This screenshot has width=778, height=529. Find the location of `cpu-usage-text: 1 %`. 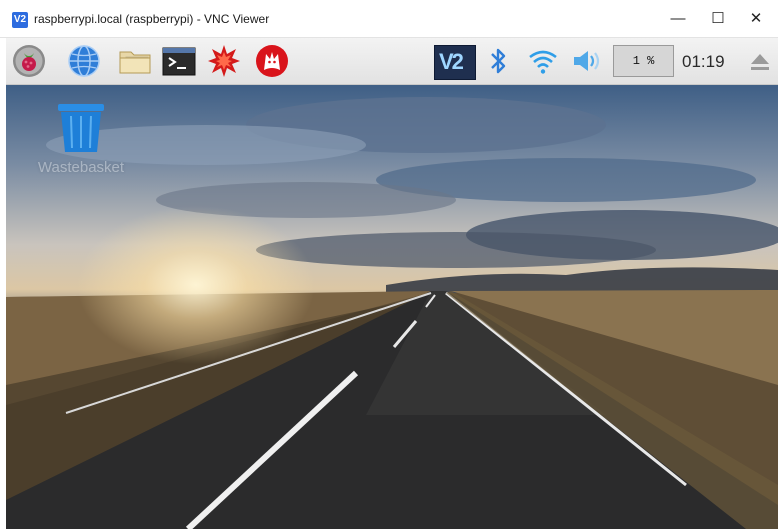

cpu-usage-text: 1 % is located at coordinates (643, 61).